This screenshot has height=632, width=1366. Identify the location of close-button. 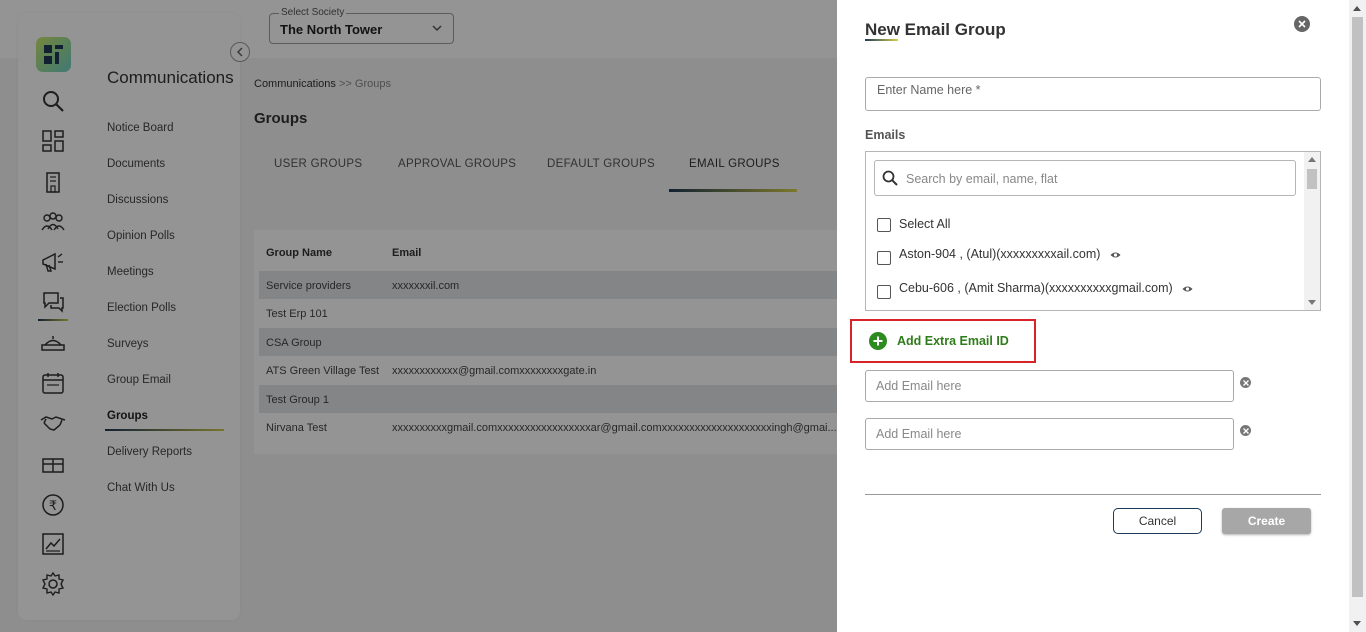
(1302, 24).